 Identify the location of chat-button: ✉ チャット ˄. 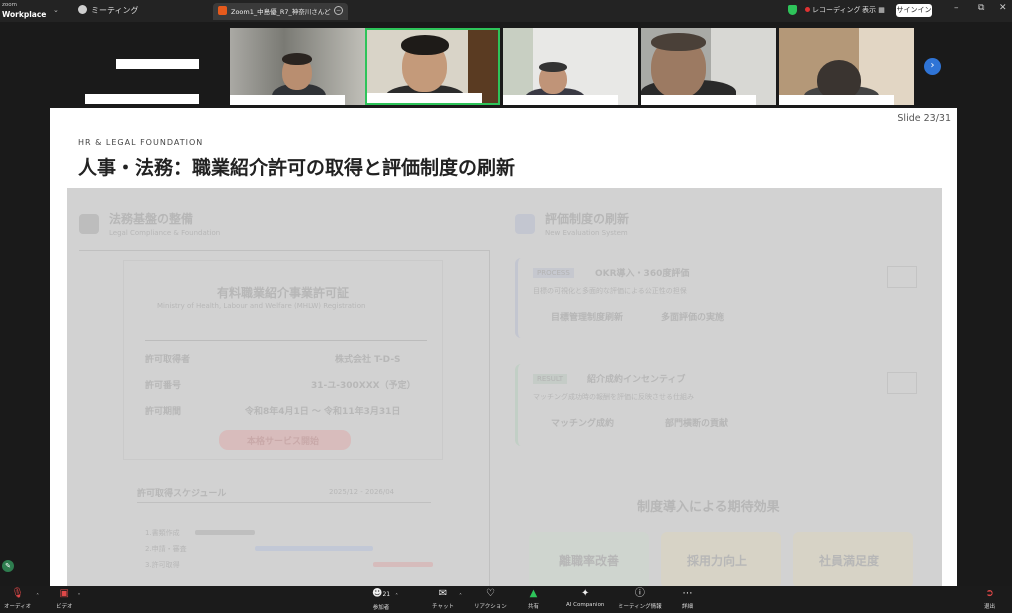
(447, 599).